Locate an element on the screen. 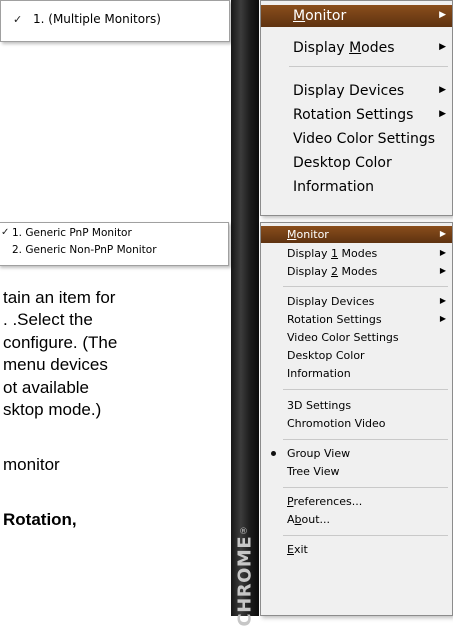 This screenshot has height=627, width=453. doc-line: monitor is located at coordinates (31, 464).